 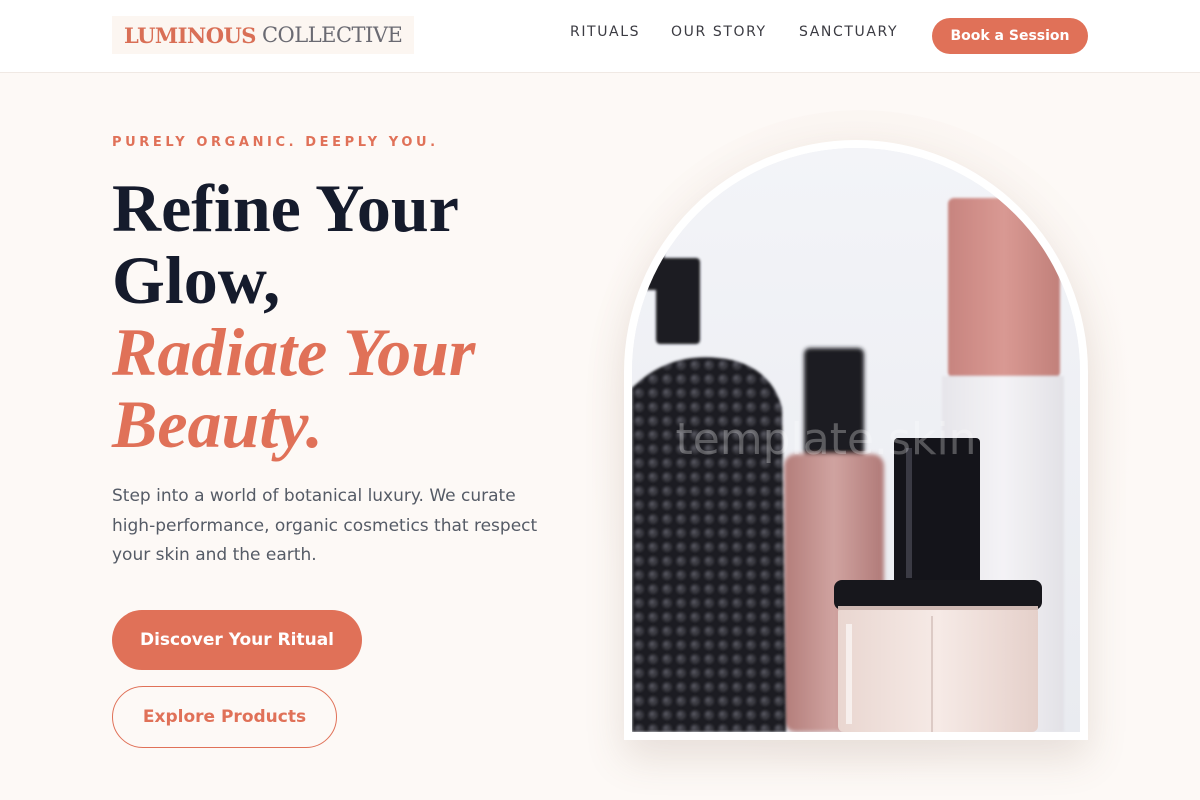 What do you see at coordinates (190, 35) in the screenshot?
I see `logo-primary-text: LUMINOUS` at bounding box center [190, 35].